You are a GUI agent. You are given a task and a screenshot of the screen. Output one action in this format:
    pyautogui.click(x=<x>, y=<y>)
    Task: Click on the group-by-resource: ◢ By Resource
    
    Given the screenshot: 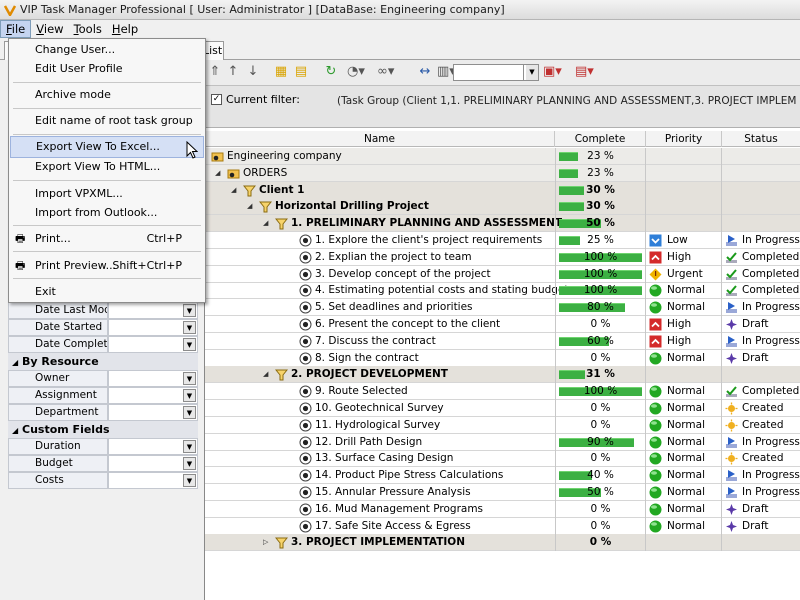 What is the action you would take?
    pyautogui.click(x=103, y=361)
    